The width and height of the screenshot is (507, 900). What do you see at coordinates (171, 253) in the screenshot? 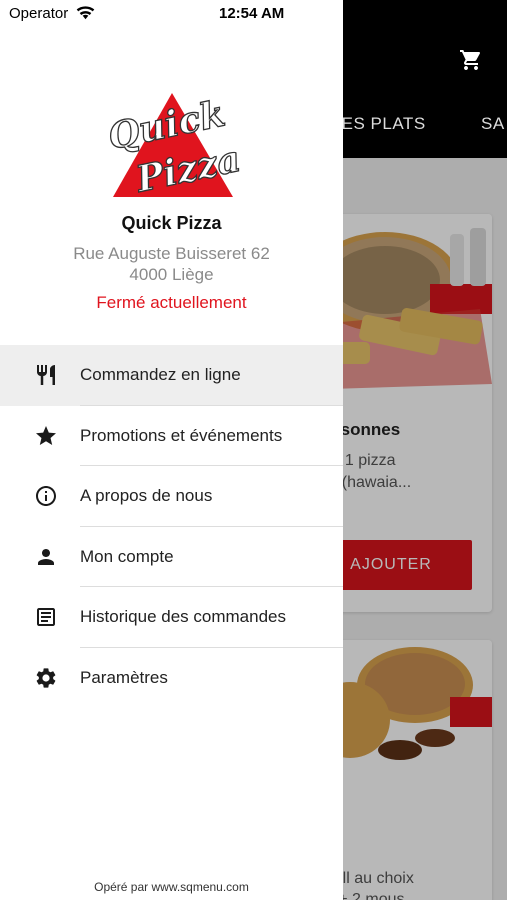
I see `store-address-line1: Rue Auguste Buisseret 62` at bounding box center [171, 253].